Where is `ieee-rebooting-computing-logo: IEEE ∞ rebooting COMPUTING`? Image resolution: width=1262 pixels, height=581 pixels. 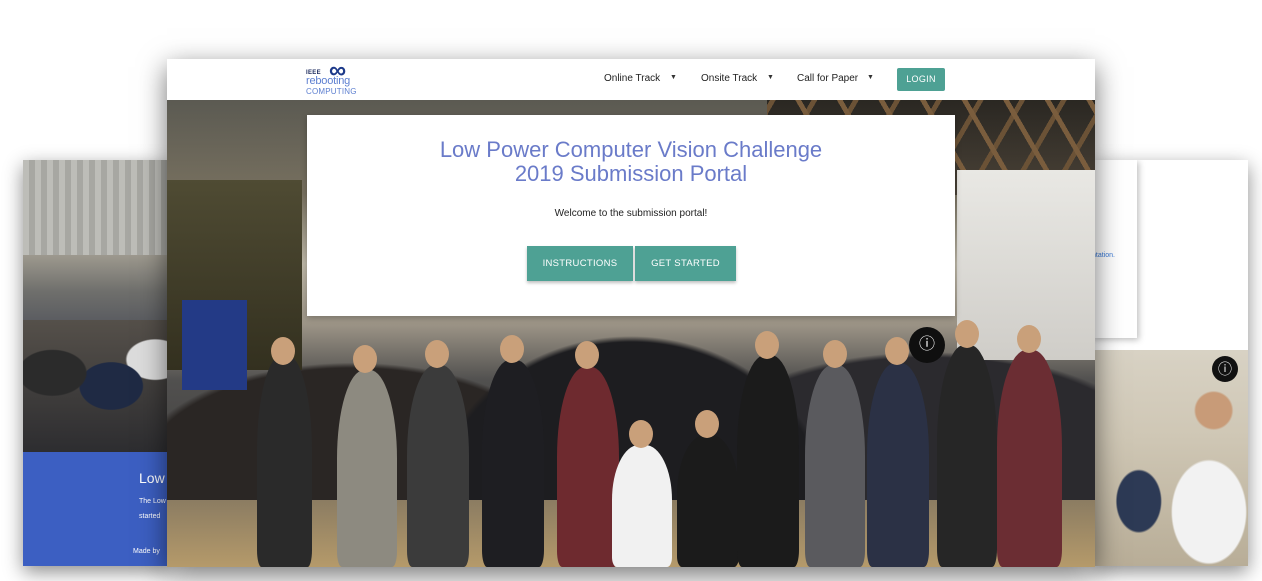
ieee-rebooting-computing-logo: IEEE ∞ rebooting COMPUTING is located at coordinates (341, 78).